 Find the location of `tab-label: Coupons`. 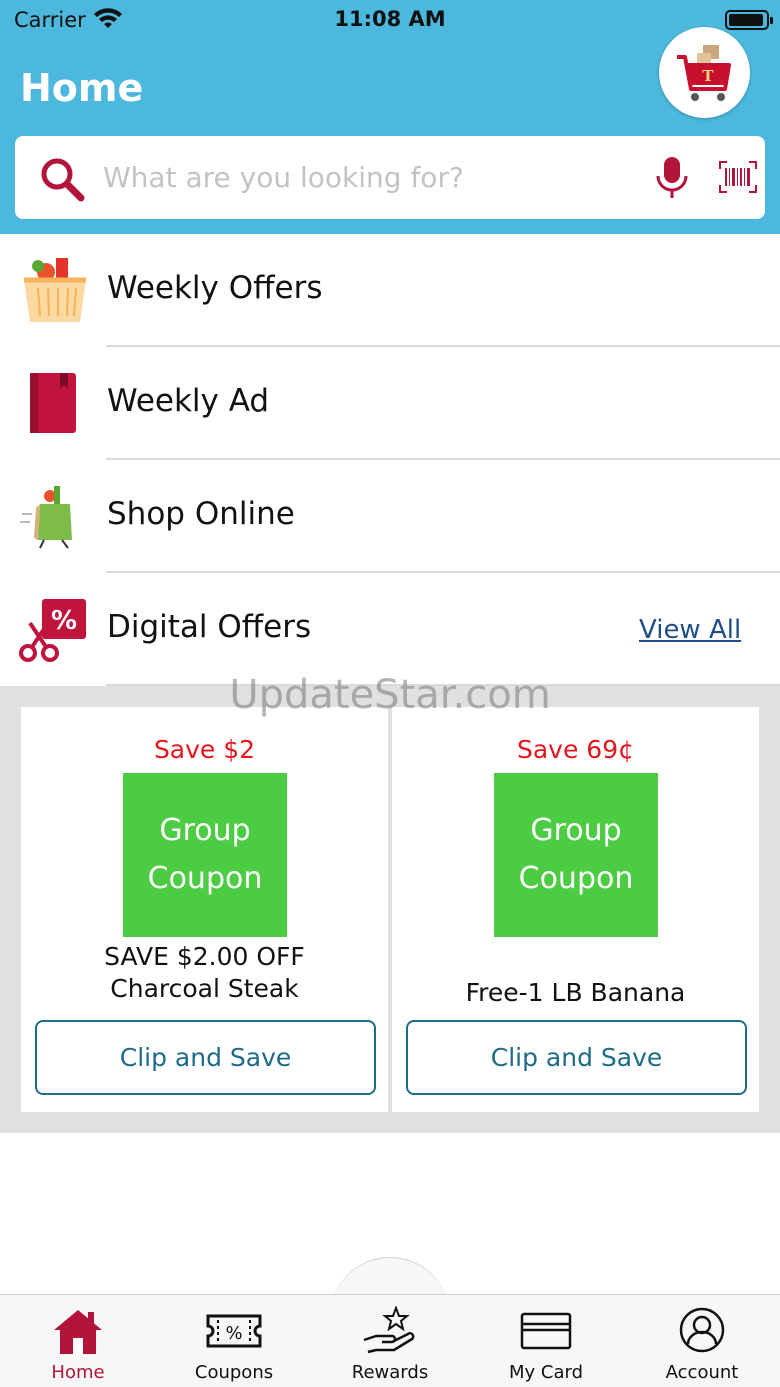

tab-label: Coupons is located at coordinates (234, 1372).